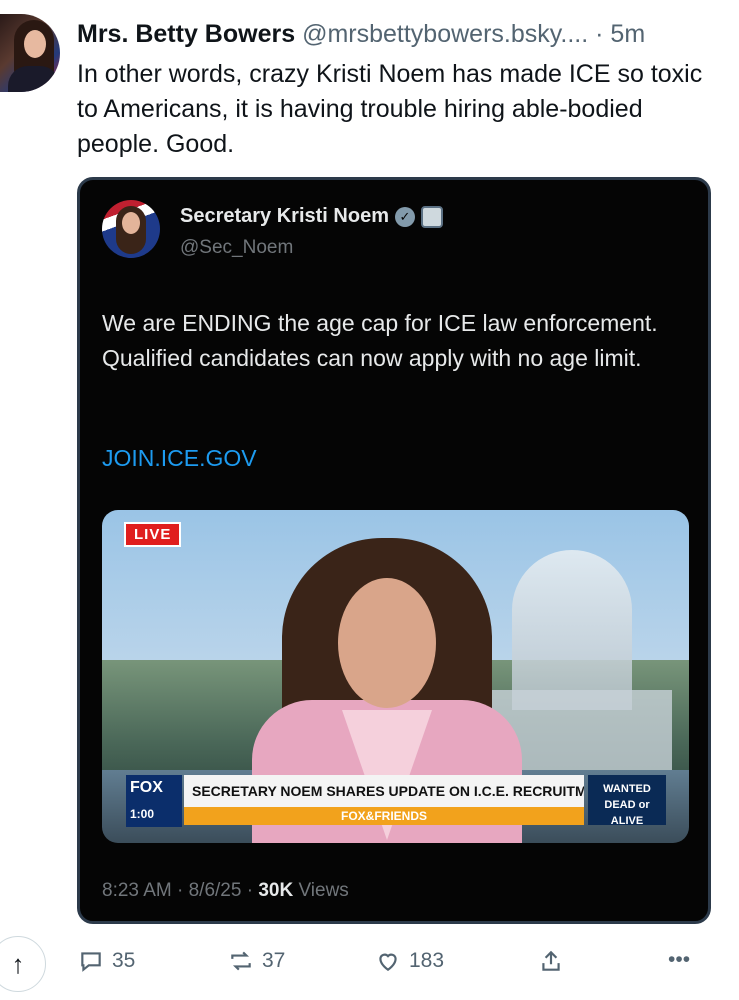 The image size is (739, 1000). I want to click on embed-timestamp: 8:23 AM · 8/6/25 ·, so click(180, 890).